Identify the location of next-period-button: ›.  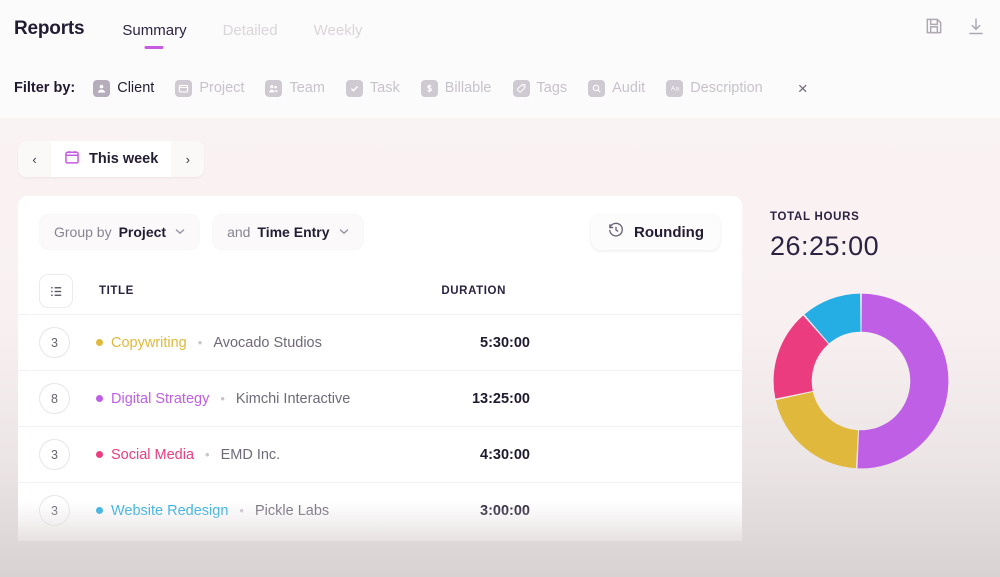
(188, 159).